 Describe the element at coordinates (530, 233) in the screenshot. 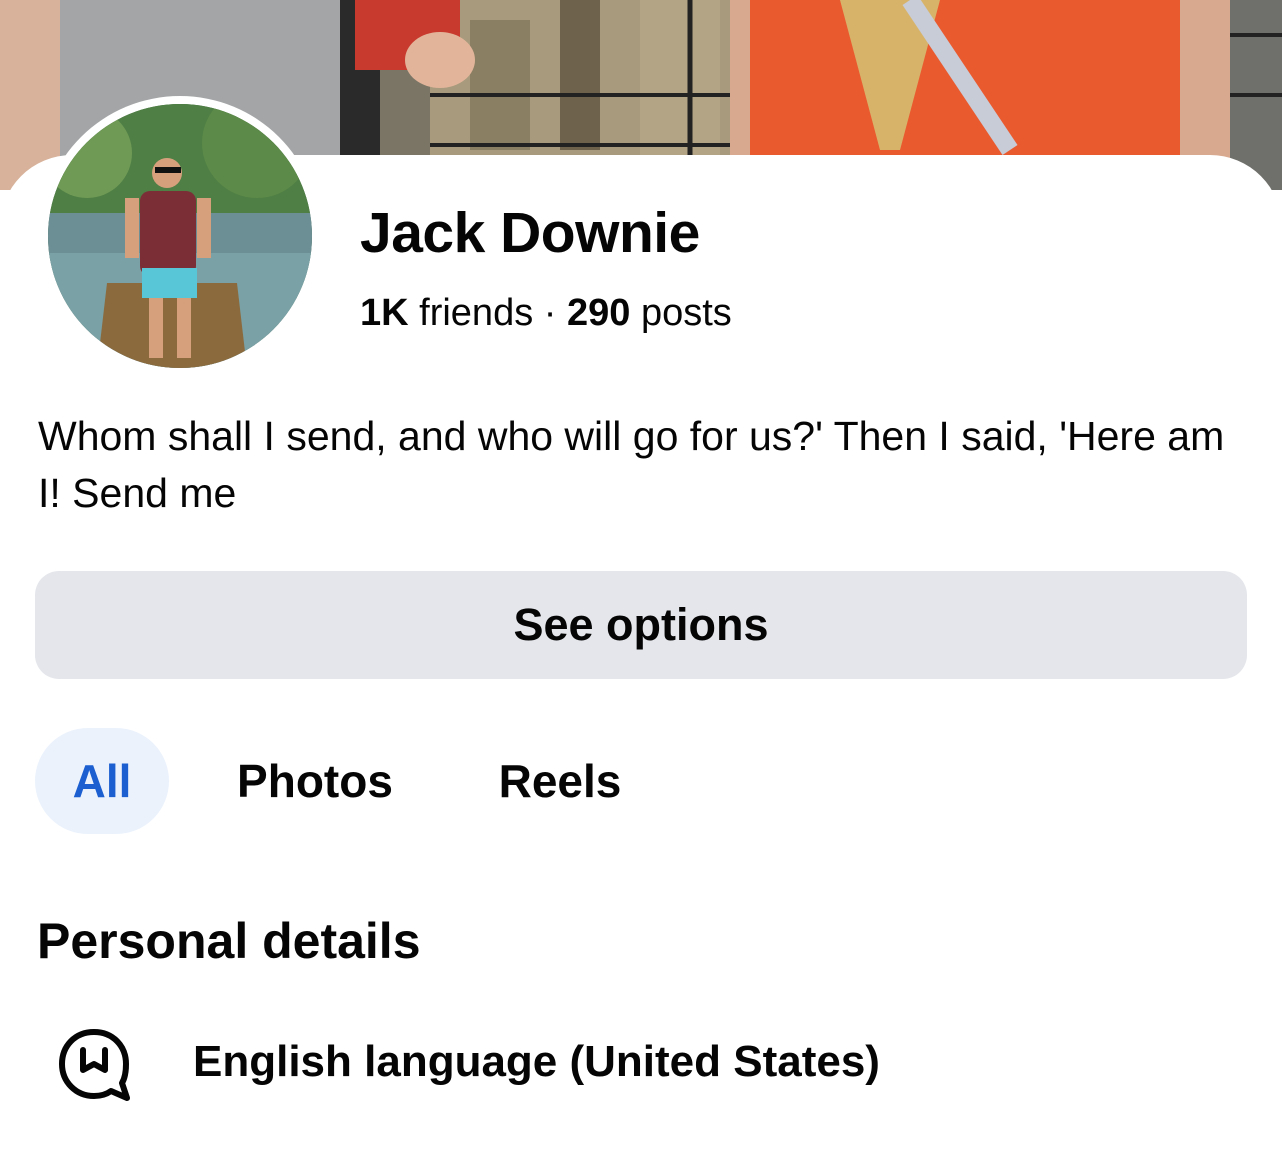

I see `profile-name: Jack Downie` at that location.